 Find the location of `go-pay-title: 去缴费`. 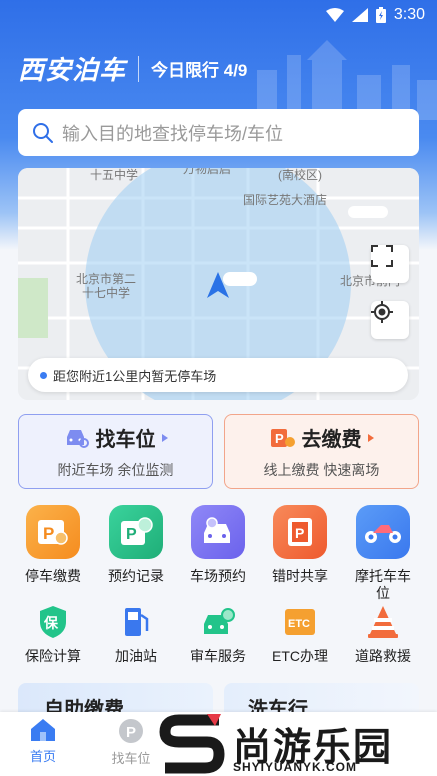

go-pay-title: 去缴费 is located at coordinates (331, 440).